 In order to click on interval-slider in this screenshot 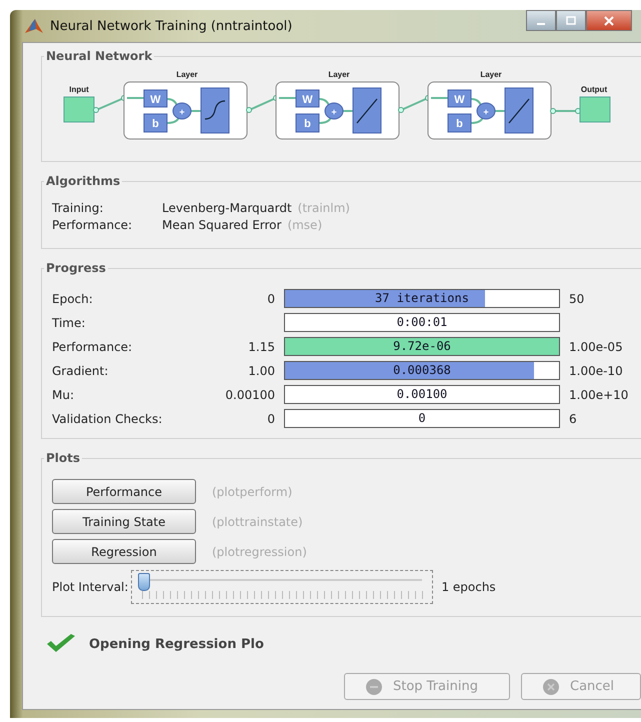, I will do `click(282, 587)`.